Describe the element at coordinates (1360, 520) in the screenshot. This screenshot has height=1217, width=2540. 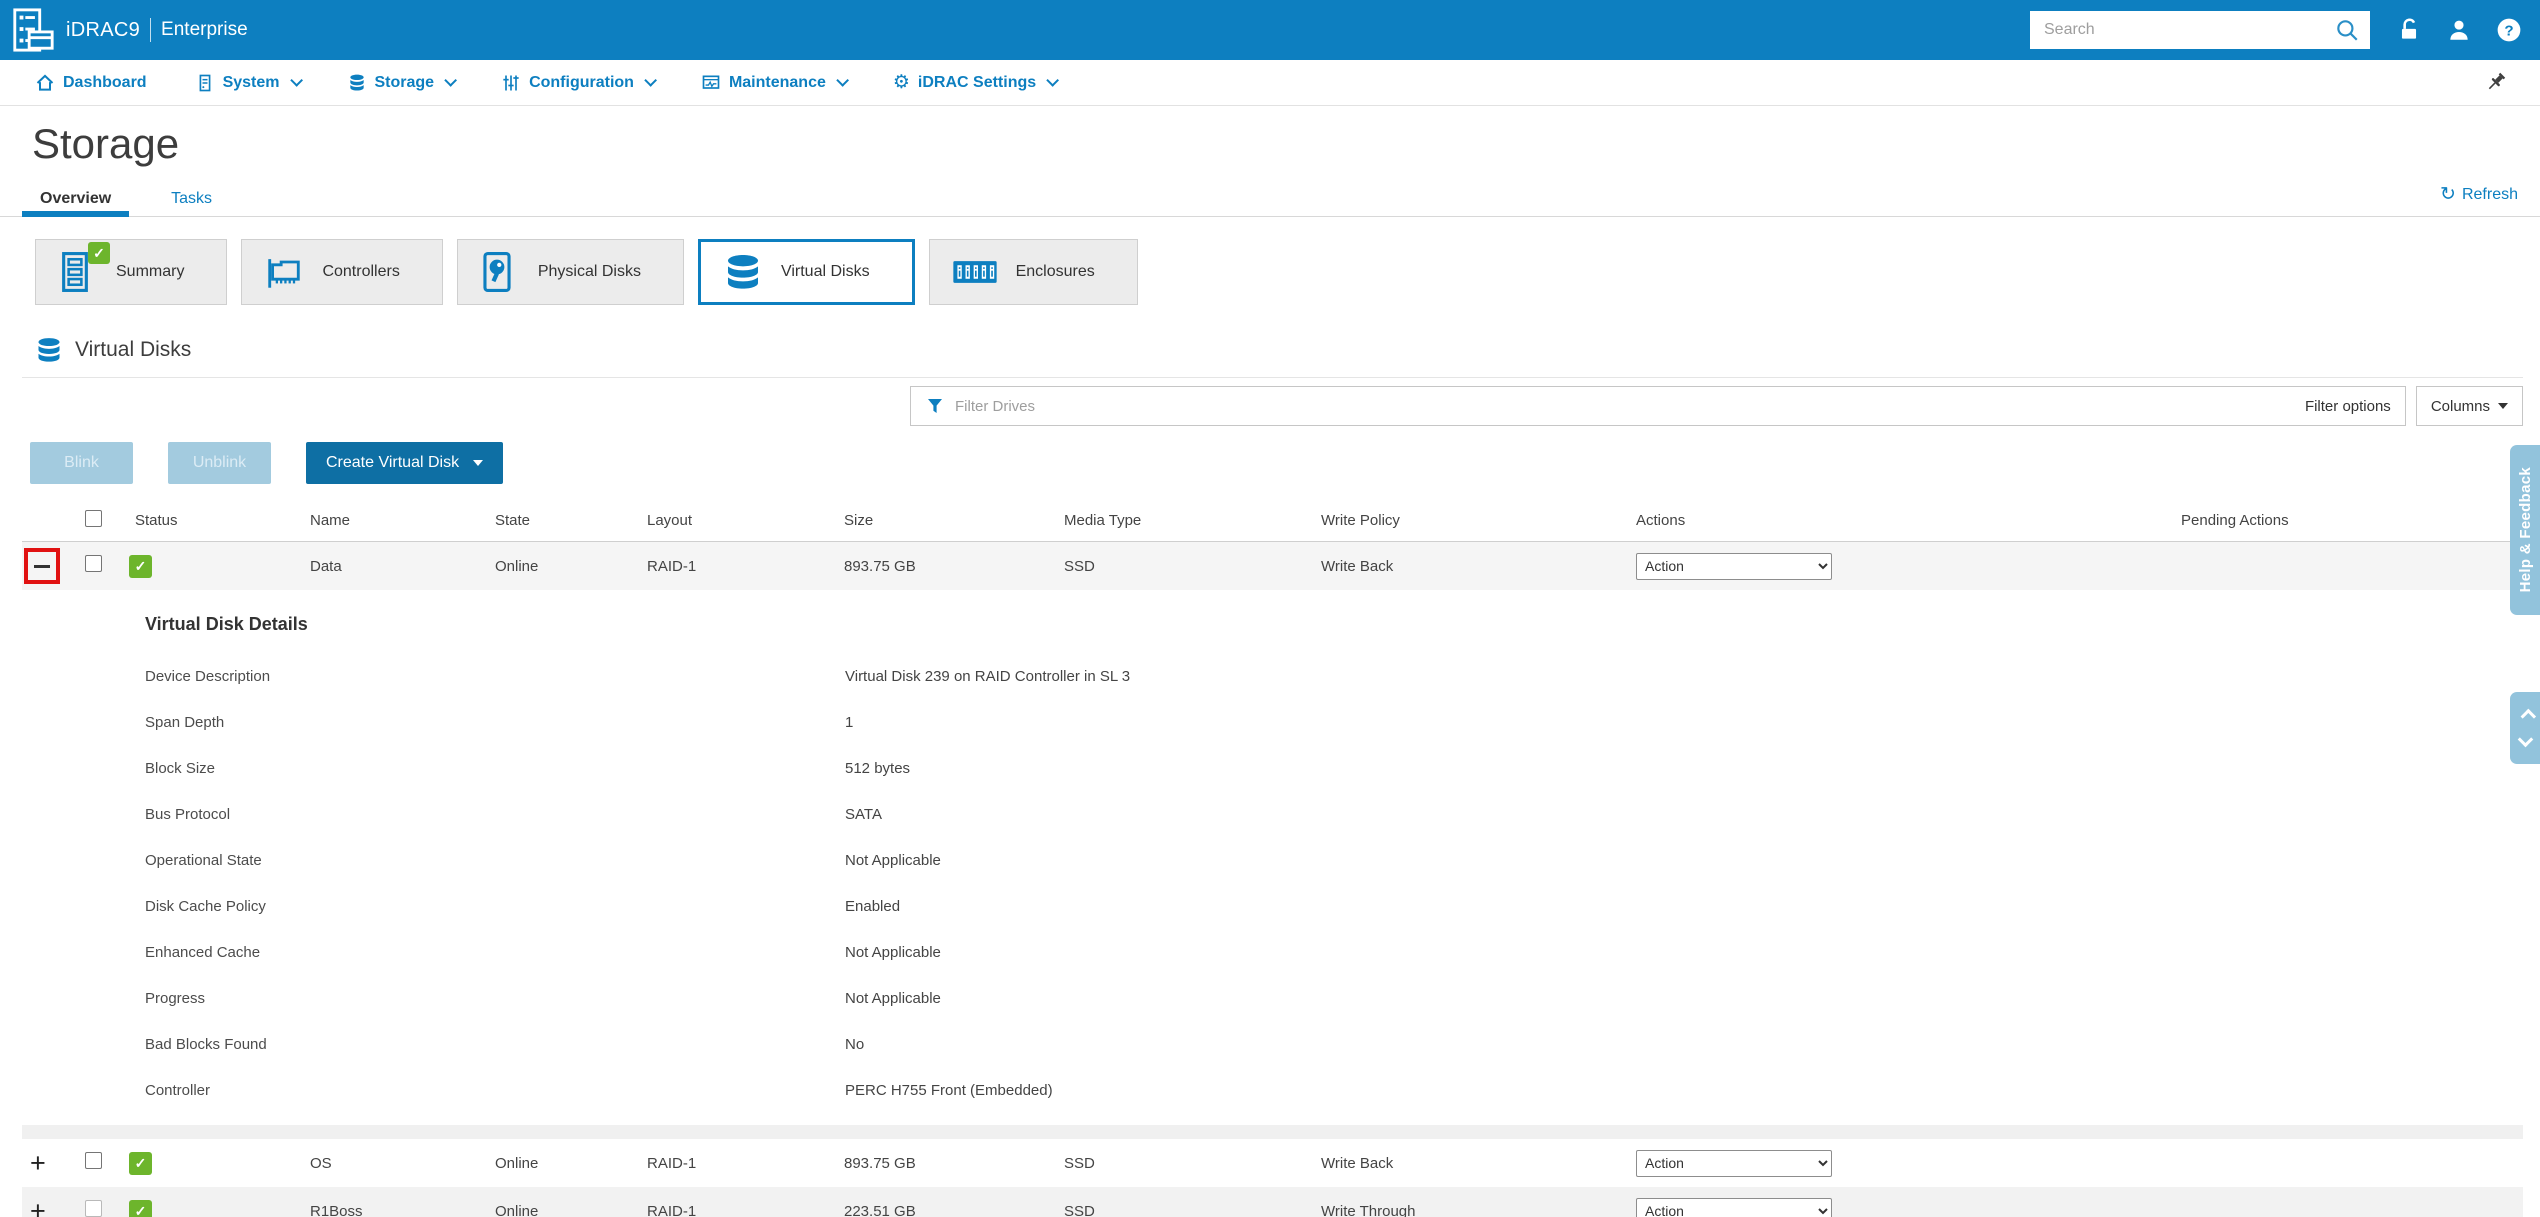
I see `column-header: Write Policy` at that location.